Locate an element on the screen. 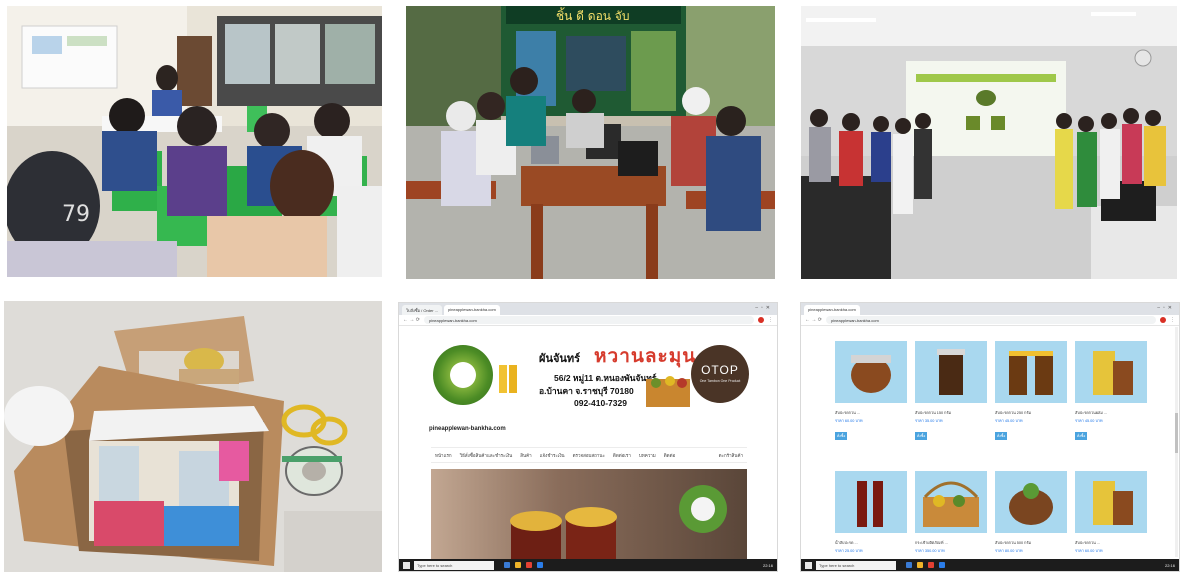  nav-item-contact: ติดต่อเรา is located at coordinates (622, 455).